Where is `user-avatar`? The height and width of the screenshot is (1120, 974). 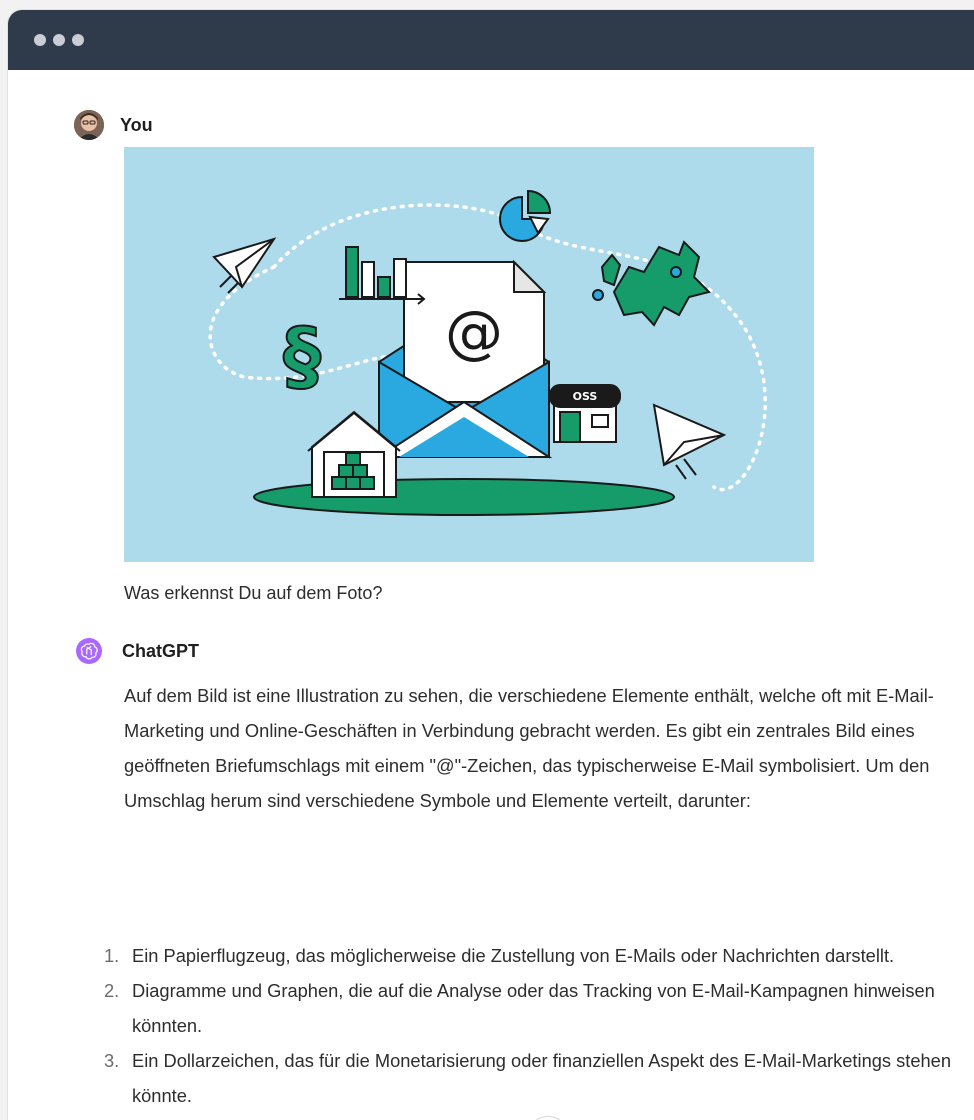
user-avatar is located at coordinates (89, 125).